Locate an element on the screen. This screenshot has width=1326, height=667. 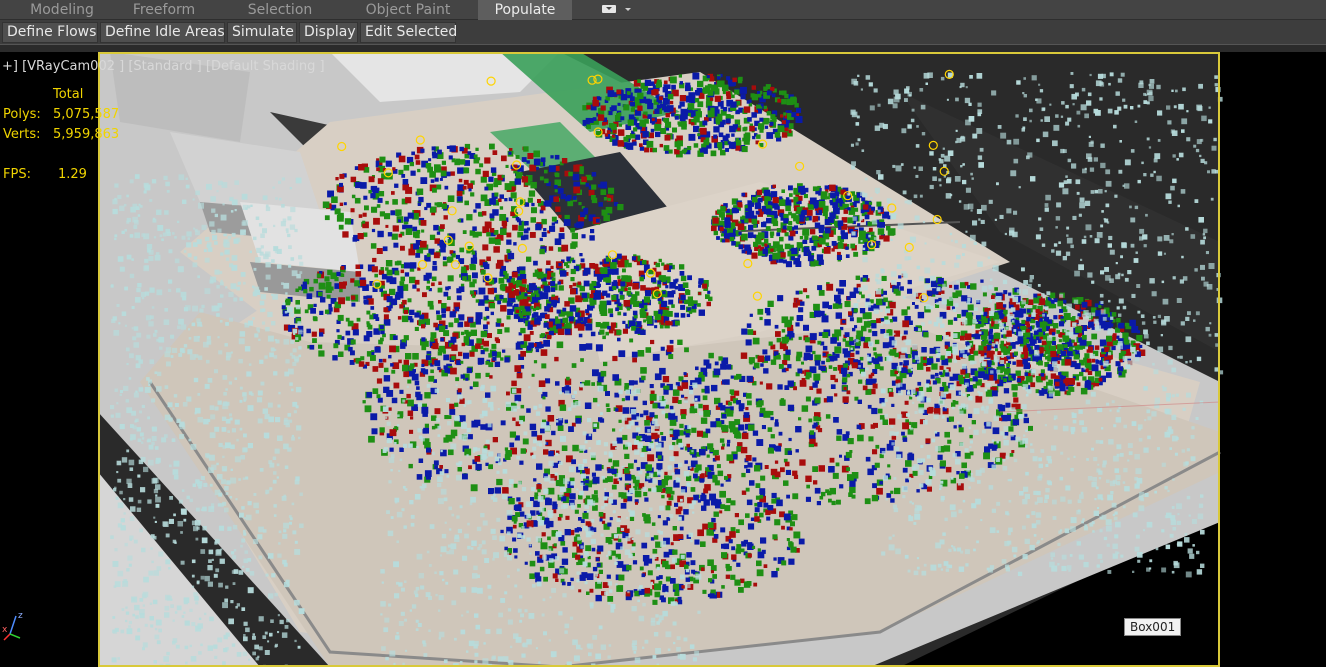
define-idle-areas-button: Define Idle Areas is located at coordinates (162, 32).